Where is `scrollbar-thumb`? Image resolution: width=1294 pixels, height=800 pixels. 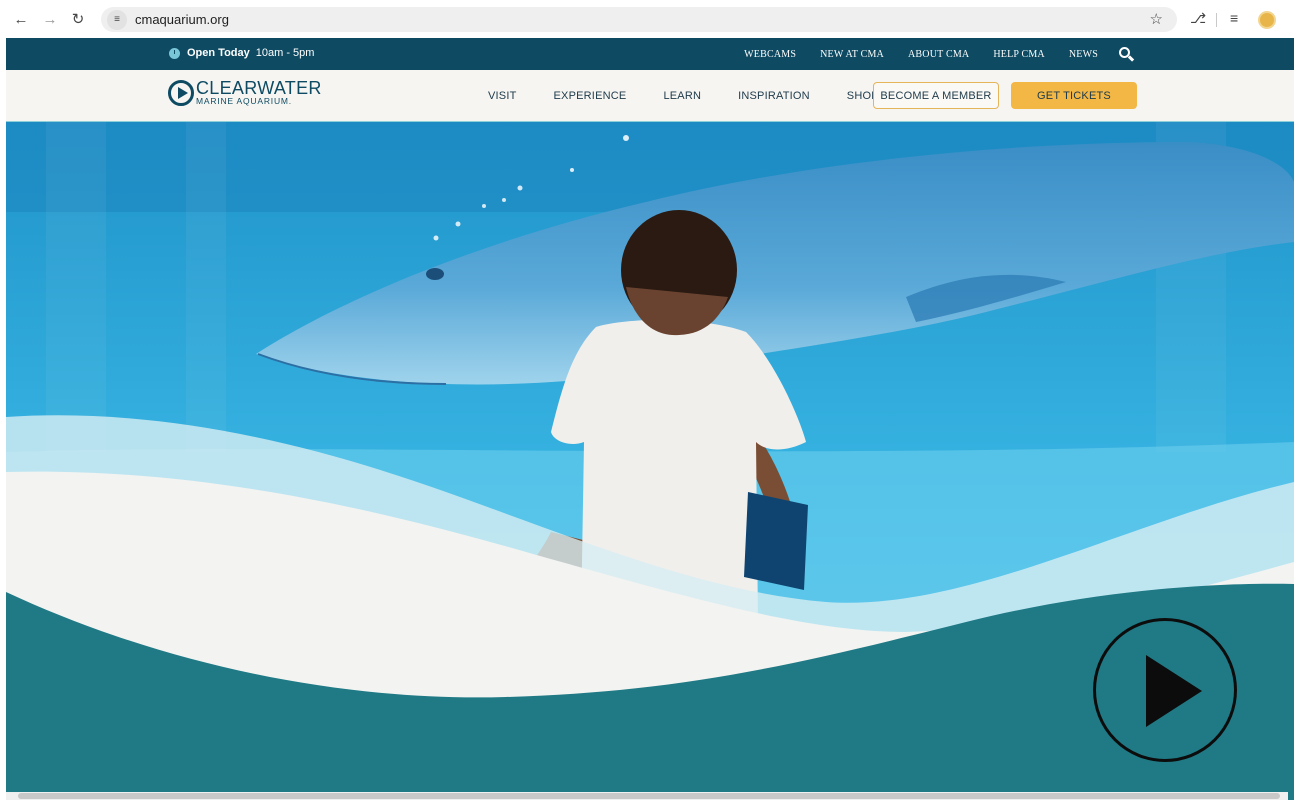
scrollbar-thumb is located at coordinates (649, 796).